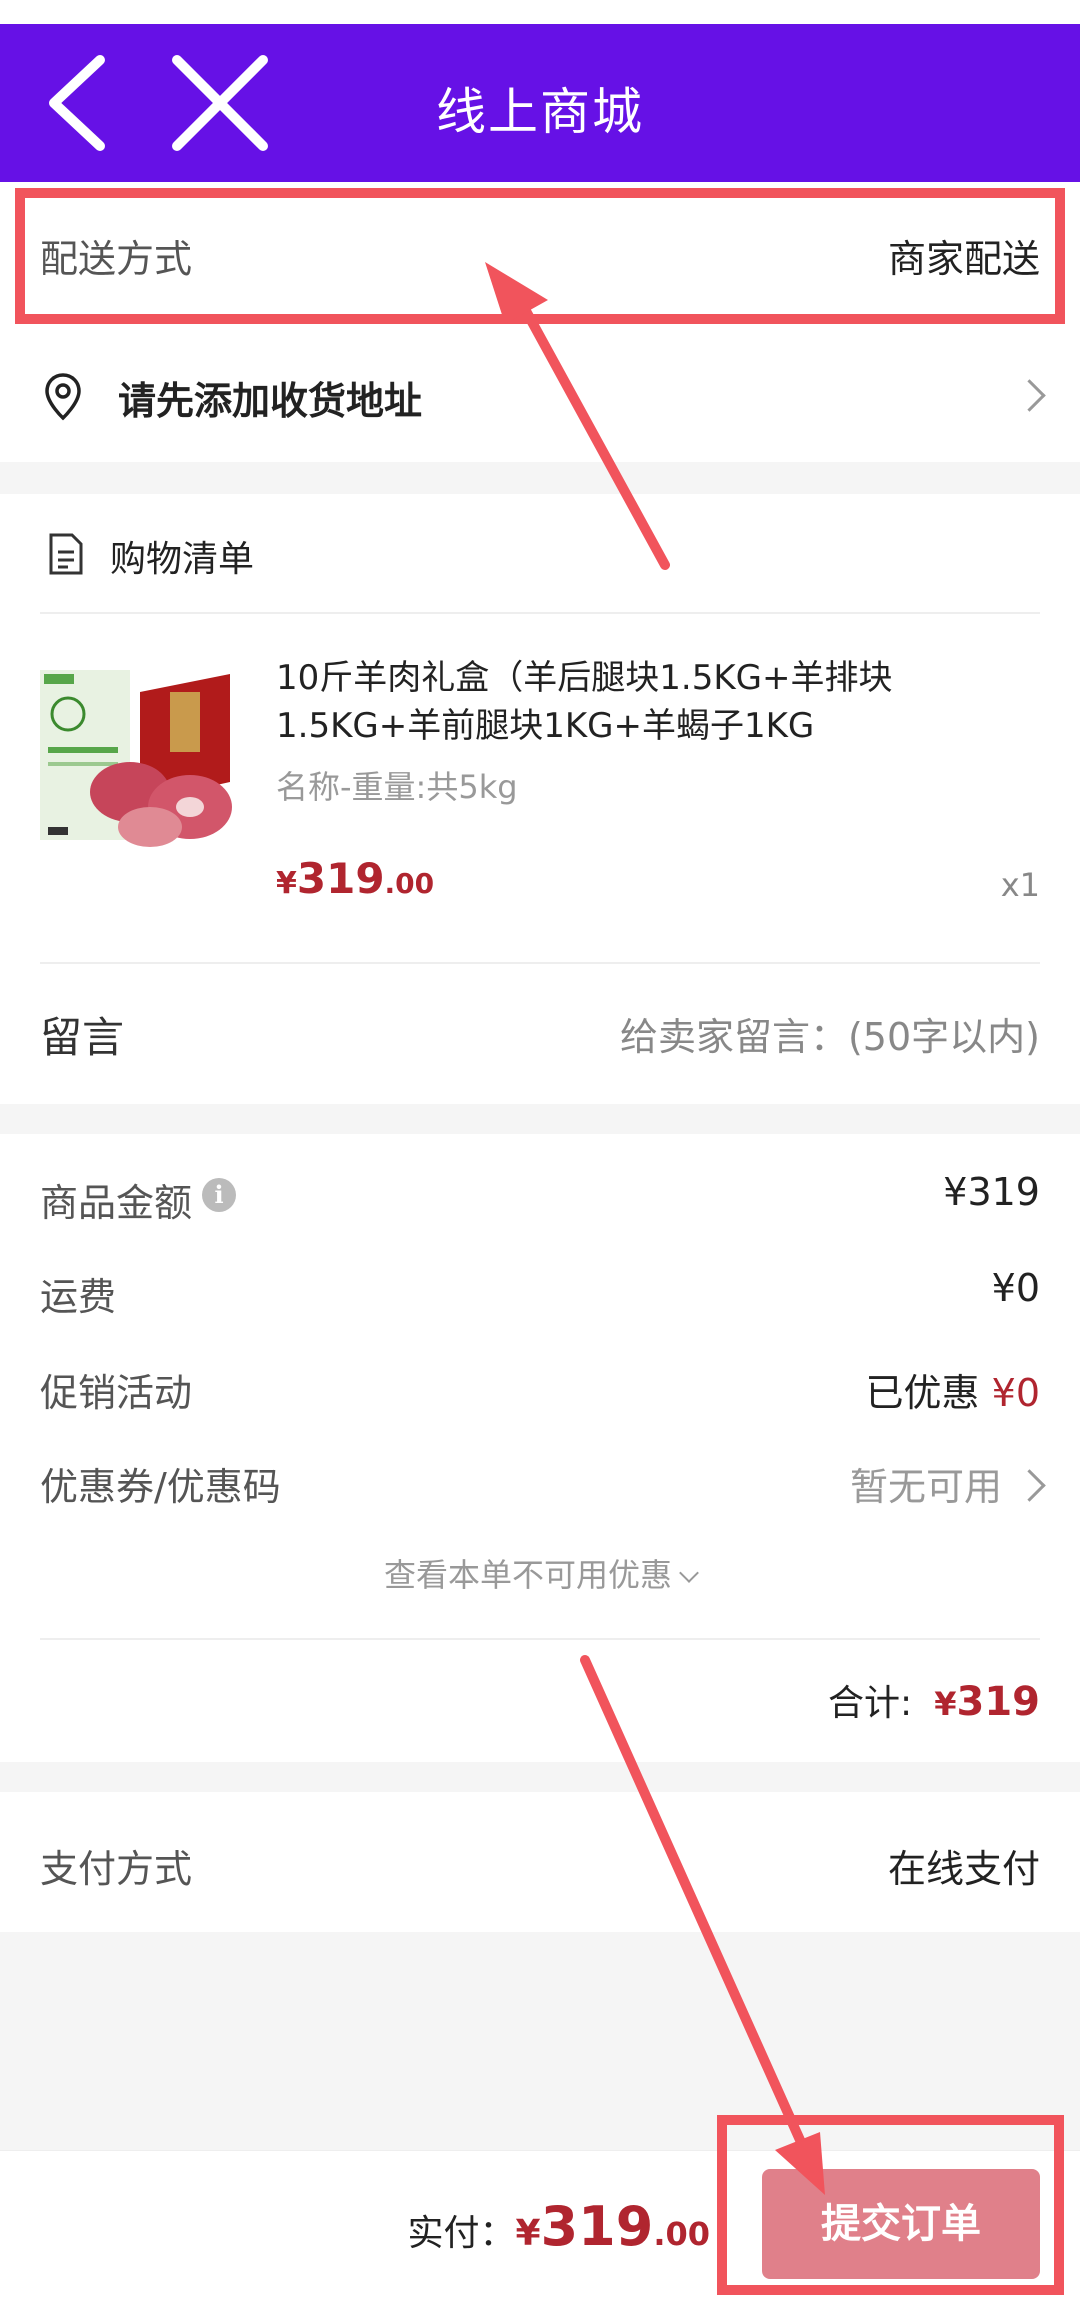  Describe the element at coordinates (540, 392) in the screenshot. I see `address-row: 请先添加收货地址` at that location.